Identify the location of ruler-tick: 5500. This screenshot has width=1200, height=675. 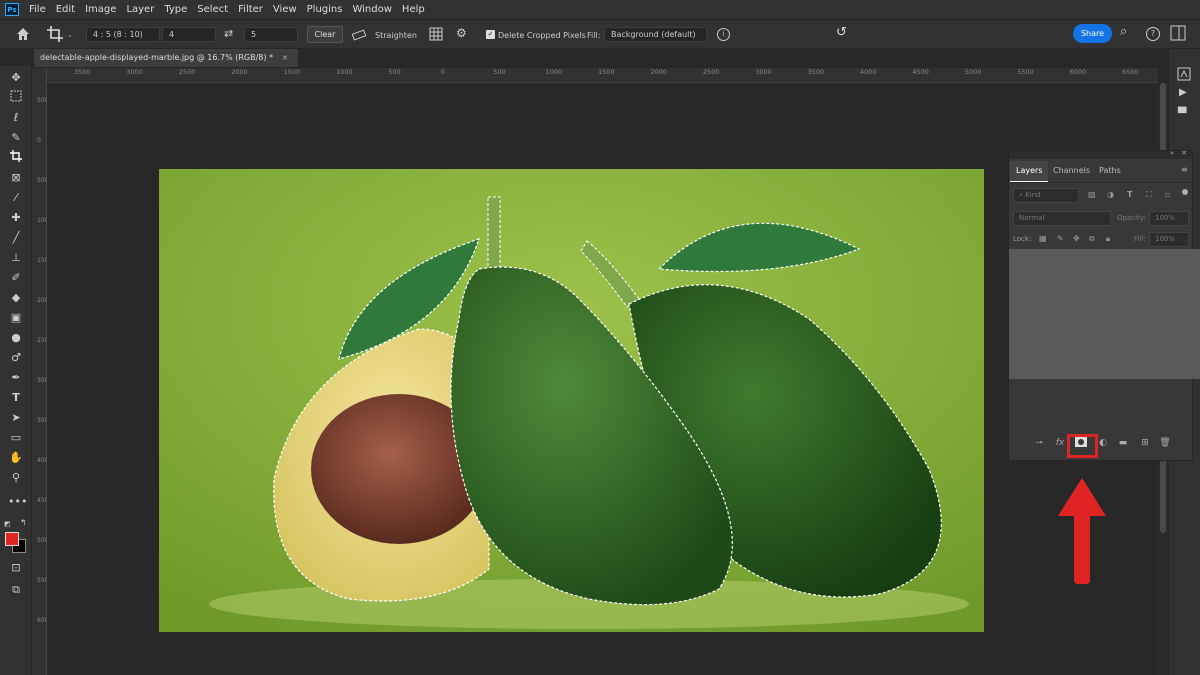
(1025, 72).